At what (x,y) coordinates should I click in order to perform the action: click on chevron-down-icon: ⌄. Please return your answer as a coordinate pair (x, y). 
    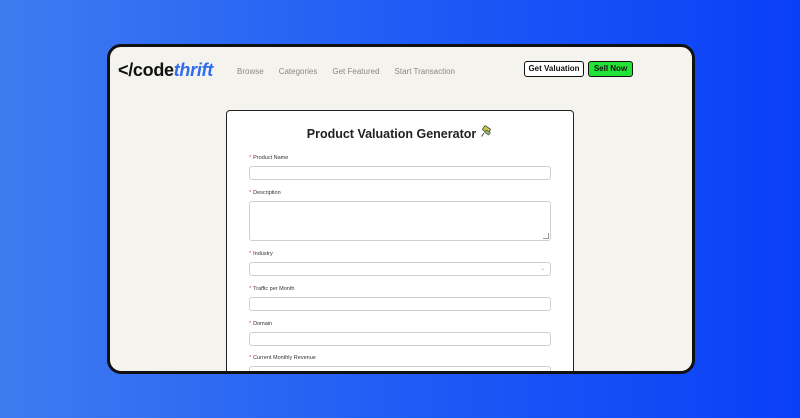
    Looking at the image, I should click on (542, 269).